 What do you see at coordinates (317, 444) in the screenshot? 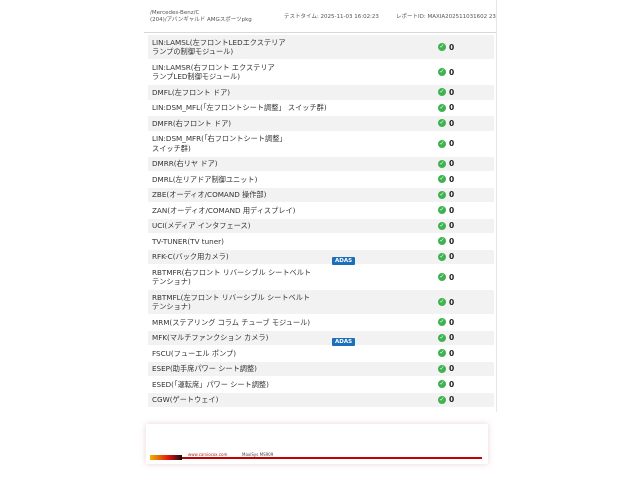
I see `report-footer: www.carsiocox.com MaxiSys MS909` at bounding box center [317, 444].